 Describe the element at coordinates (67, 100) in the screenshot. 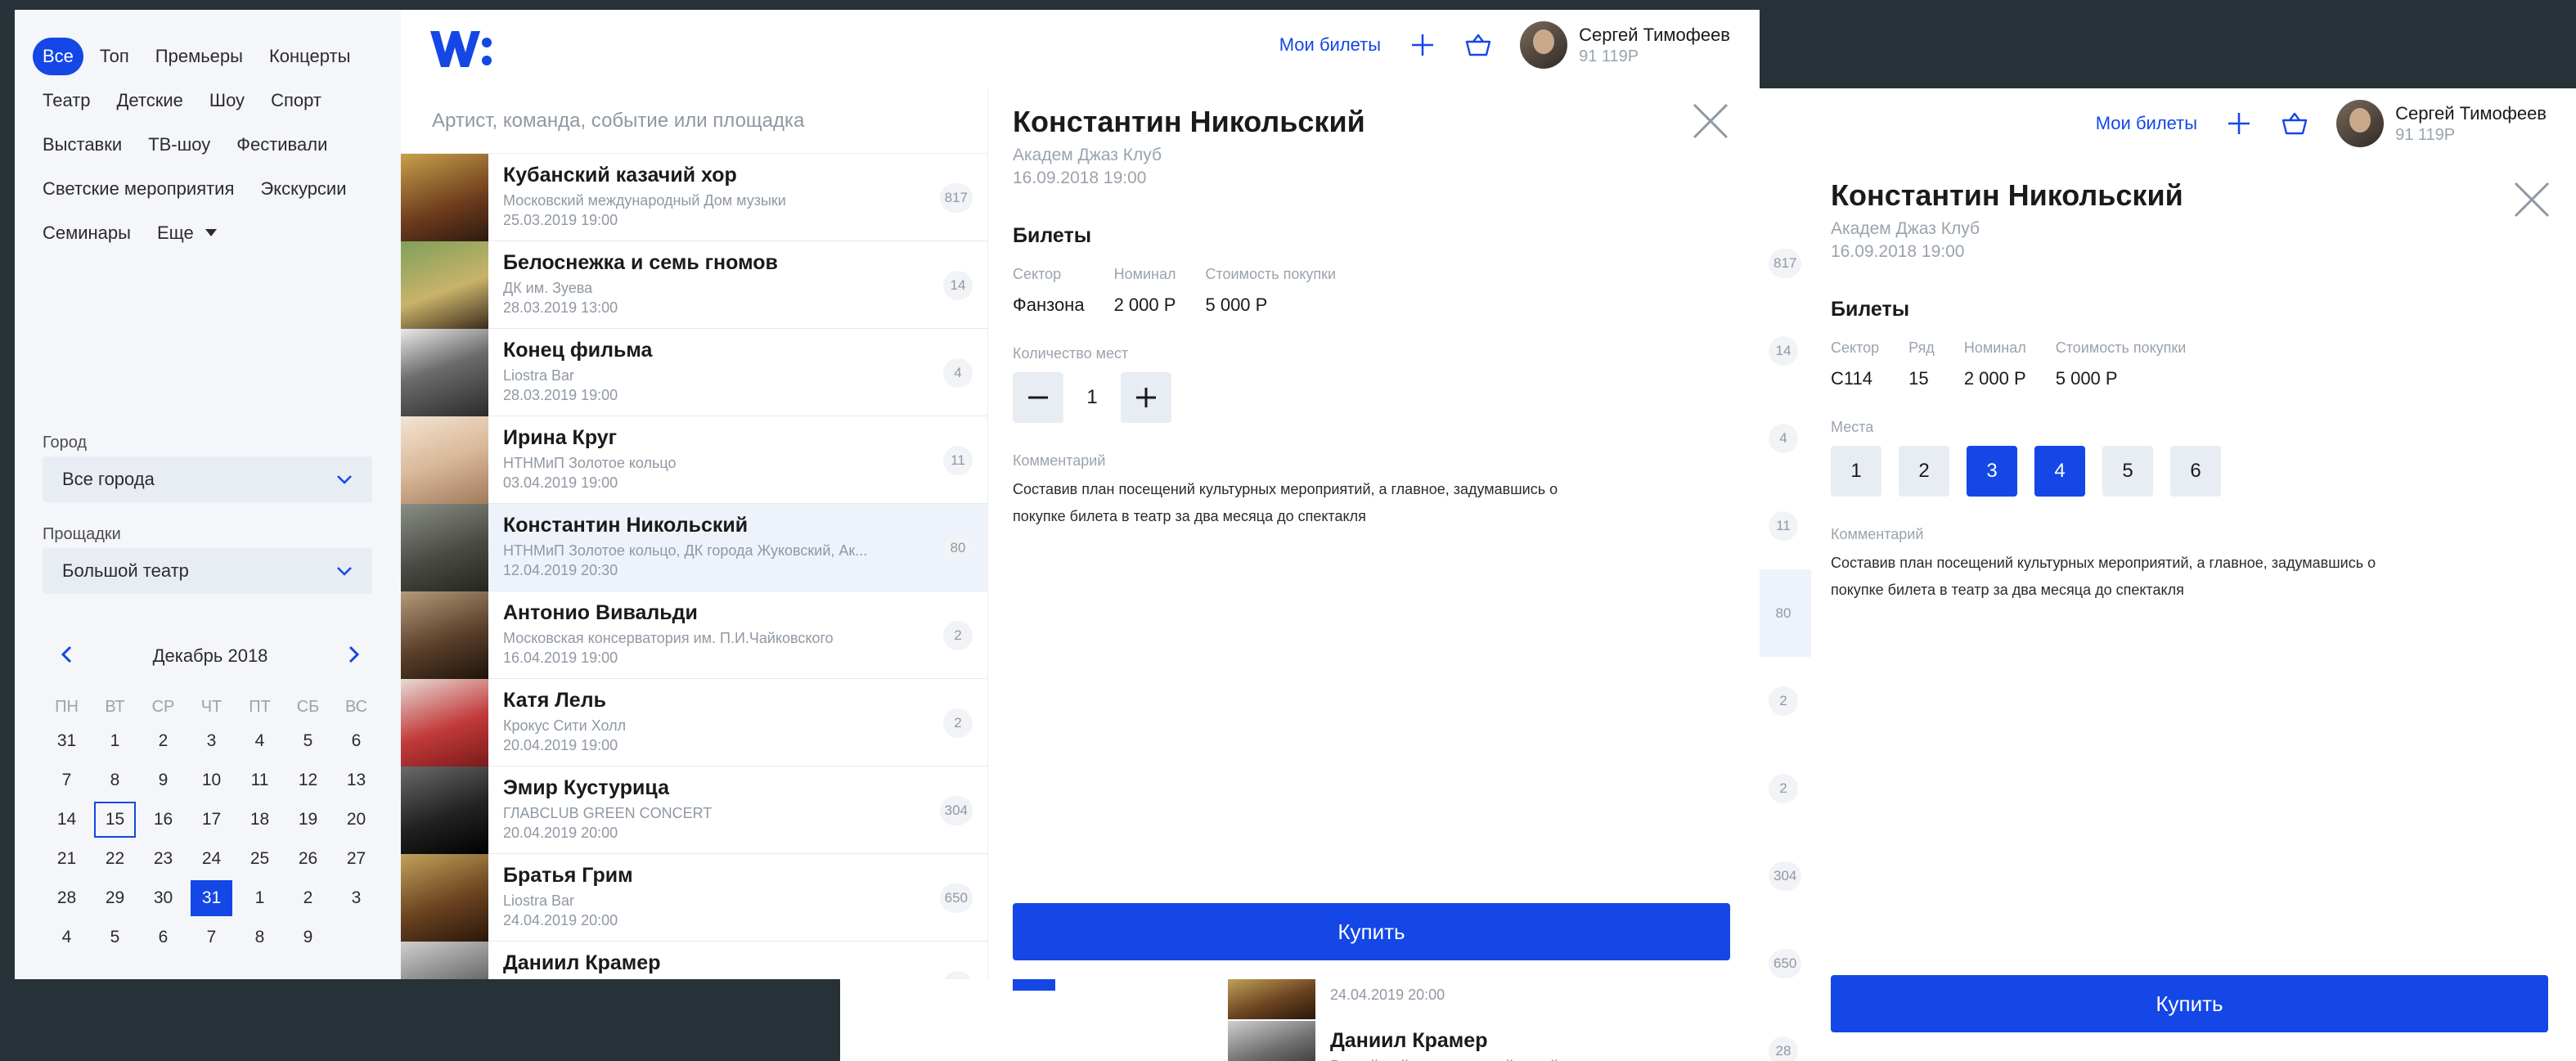

I see `category-1-0: Театр` at that location.